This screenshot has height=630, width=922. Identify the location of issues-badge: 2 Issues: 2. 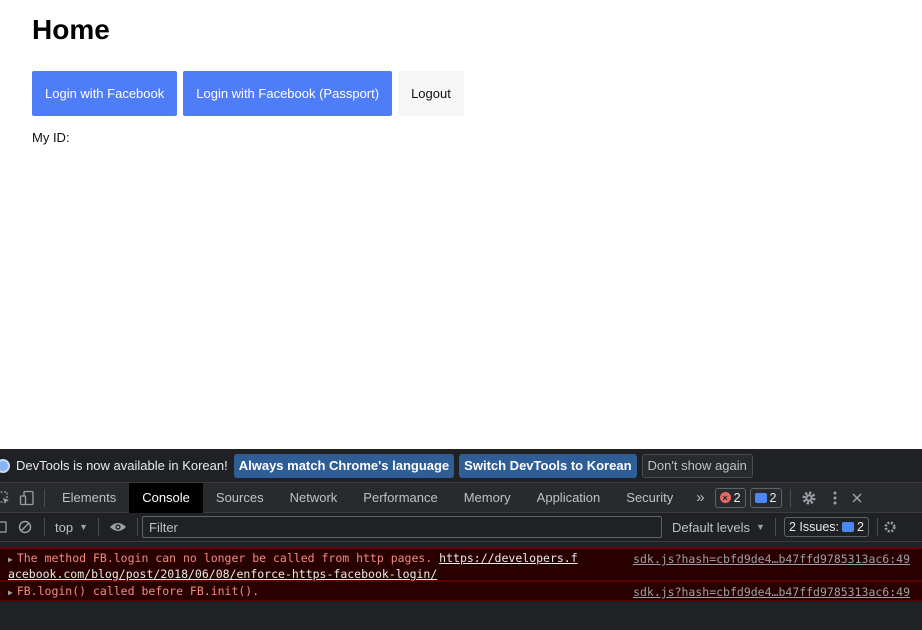
(826, 527).